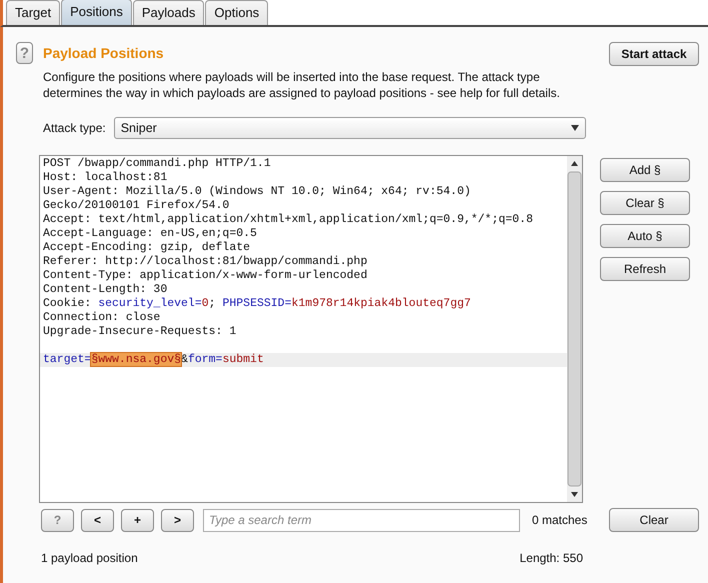 This screenshot has height=583, width=708. Describe the element at coordinates (551, 558) in the screenshot. I see `request-length: Length: 550` at that location.